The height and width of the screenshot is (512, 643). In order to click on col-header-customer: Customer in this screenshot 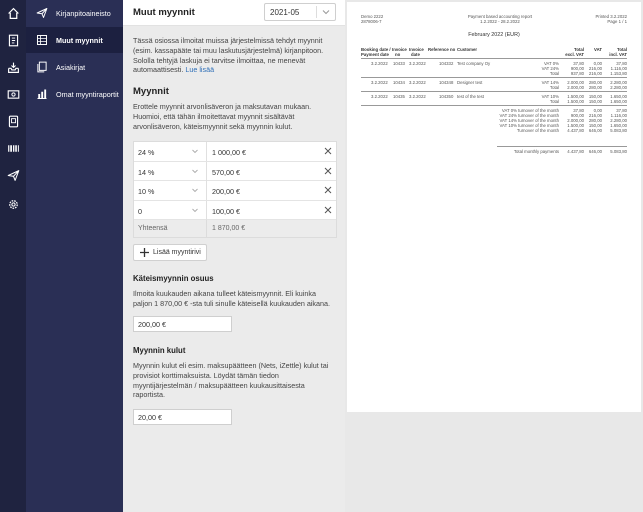, I will do `click(467, 49)`.